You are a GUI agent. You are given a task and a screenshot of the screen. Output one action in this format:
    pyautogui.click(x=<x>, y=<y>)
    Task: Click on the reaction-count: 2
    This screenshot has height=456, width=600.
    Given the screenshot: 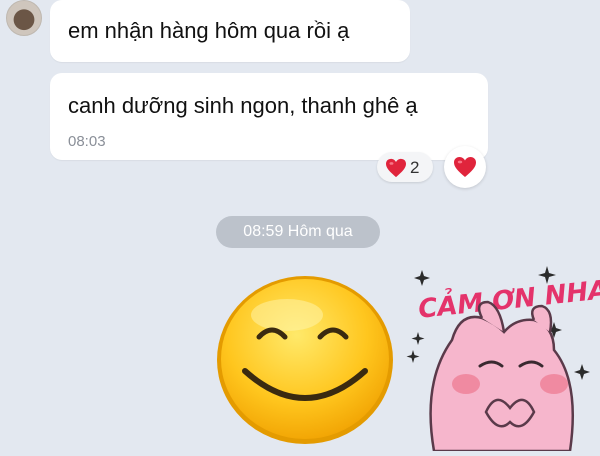 What is the action you would take?
    pyautogui.click(x=415, y=167)
    